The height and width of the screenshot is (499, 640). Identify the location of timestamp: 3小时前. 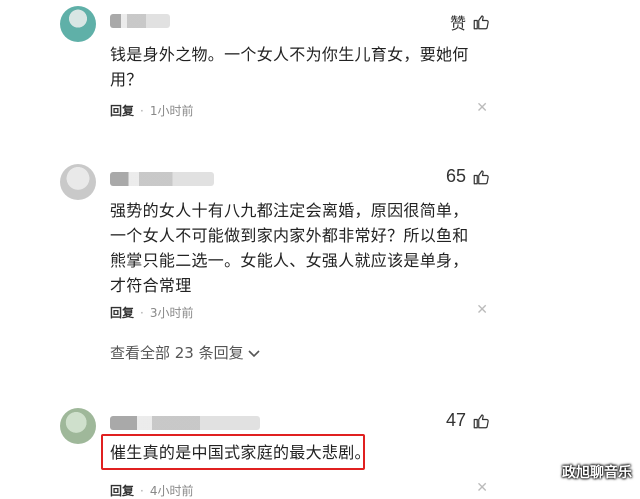
(171, 313).